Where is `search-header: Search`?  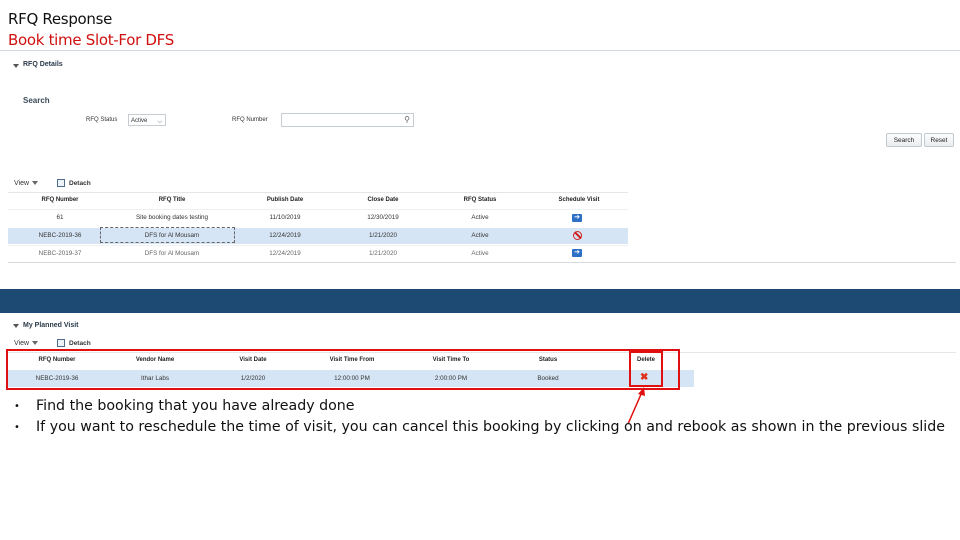 search-header: Search is located at coordinates (36, 100).